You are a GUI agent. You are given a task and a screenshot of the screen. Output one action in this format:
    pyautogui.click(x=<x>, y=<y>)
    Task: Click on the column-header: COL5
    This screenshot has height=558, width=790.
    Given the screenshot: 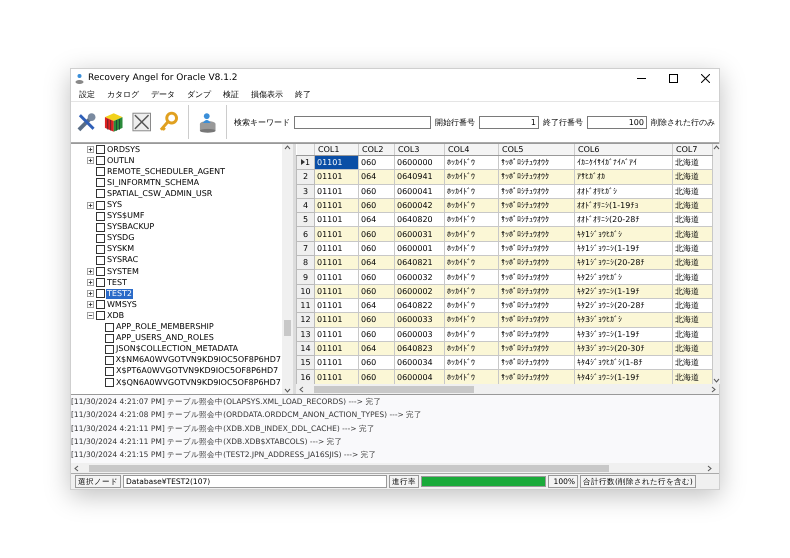 What is the action you would take?
    pyautogui.click(x=536, y=150)
    